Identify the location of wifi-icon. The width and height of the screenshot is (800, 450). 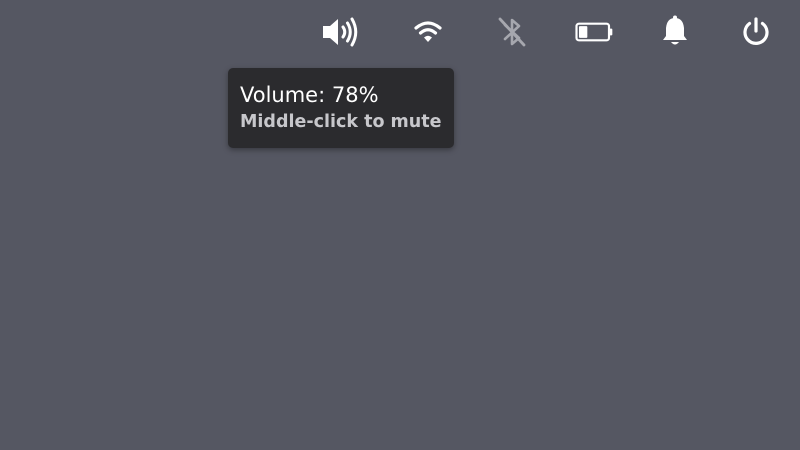
(428, 32).